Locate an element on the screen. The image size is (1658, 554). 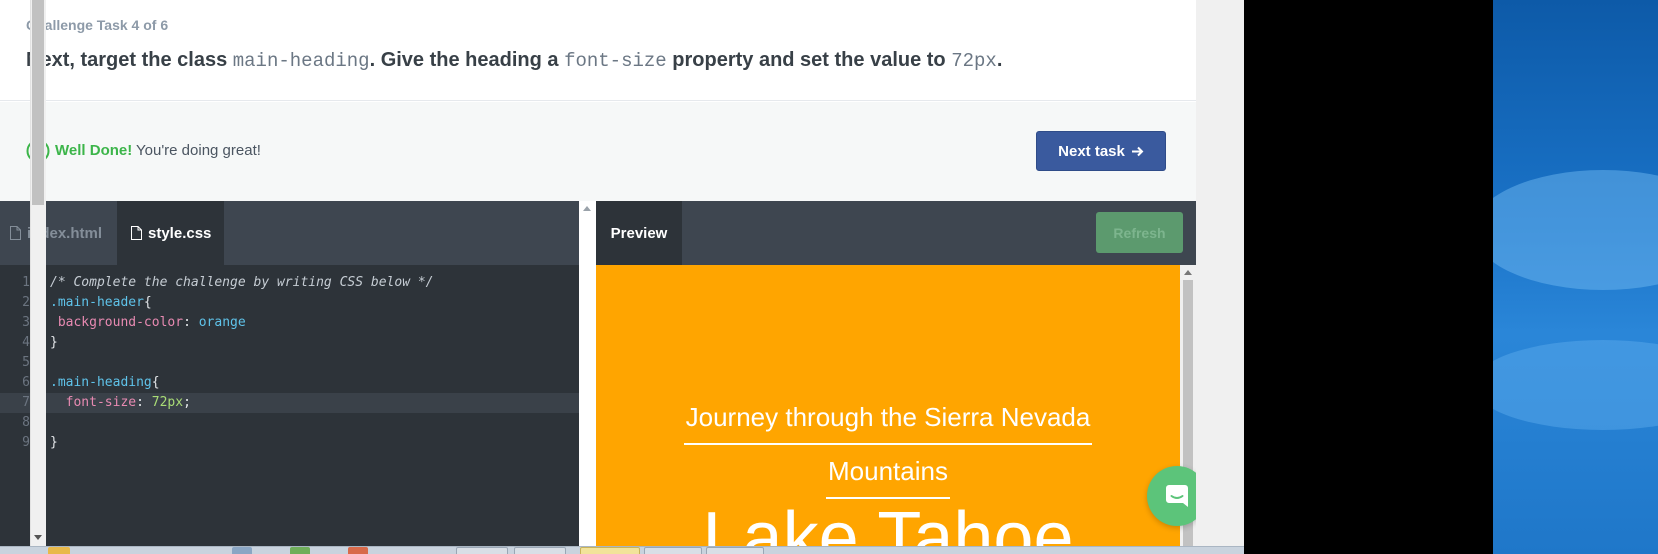
line-number: 4 is located at coordinates (26, 342).